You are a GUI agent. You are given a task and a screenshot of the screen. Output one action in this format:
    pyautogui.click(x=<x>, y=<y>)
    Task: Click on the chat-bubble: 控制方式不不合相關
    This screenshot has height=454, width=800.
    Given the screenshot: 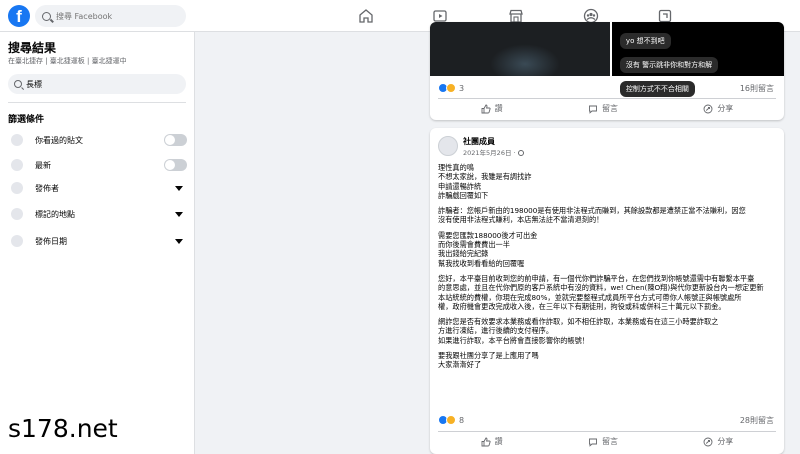 What is the action you would take?
    pyautogui.click(x=657, y=89)
    